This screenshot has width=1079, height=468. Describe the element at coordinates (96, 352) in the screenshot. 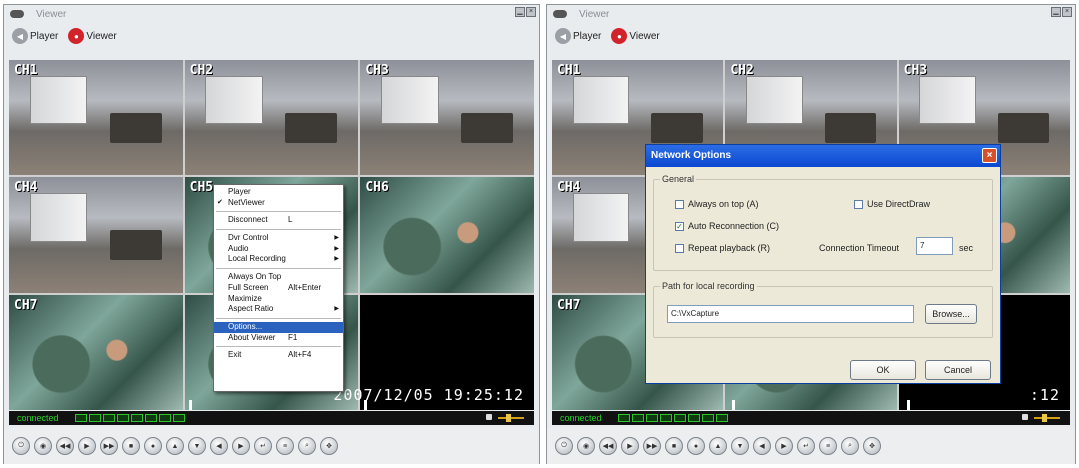

I see `channel-tile: CH7` at that location.